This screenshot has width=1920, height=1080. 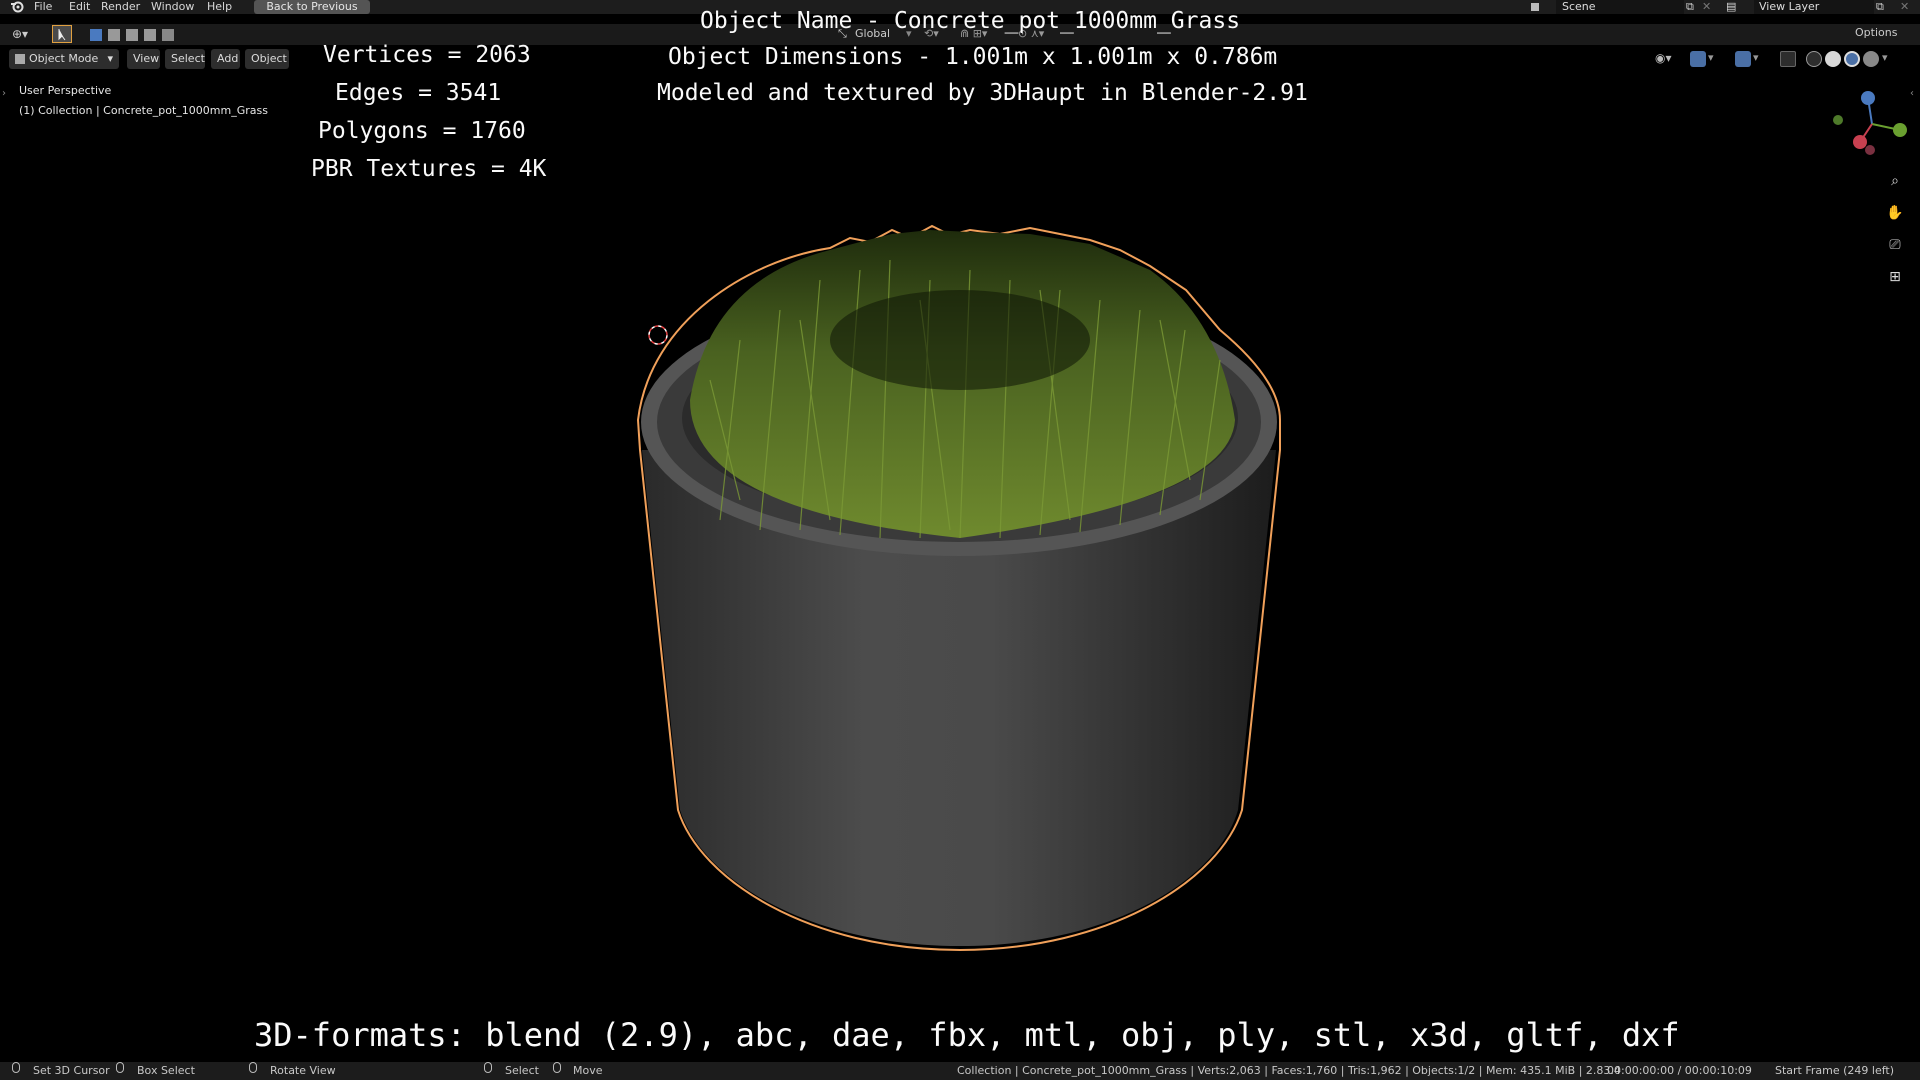 What do you see at coordinates (1679, 1070) in the screenshot?
I see `status-time: 00:00:00:00 / 00:00:10:09` at bounding box center [1679, 1070].